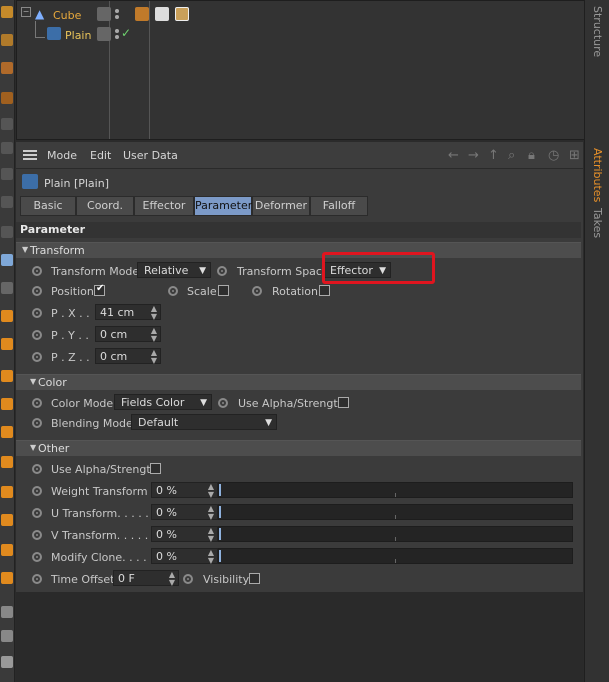 The width and height of the screenshot is (609, 682). What do you see at coordinates (298, 250) in the screenshot?
I see `transform-group-header: Transform` at bounding box center [298, 250].